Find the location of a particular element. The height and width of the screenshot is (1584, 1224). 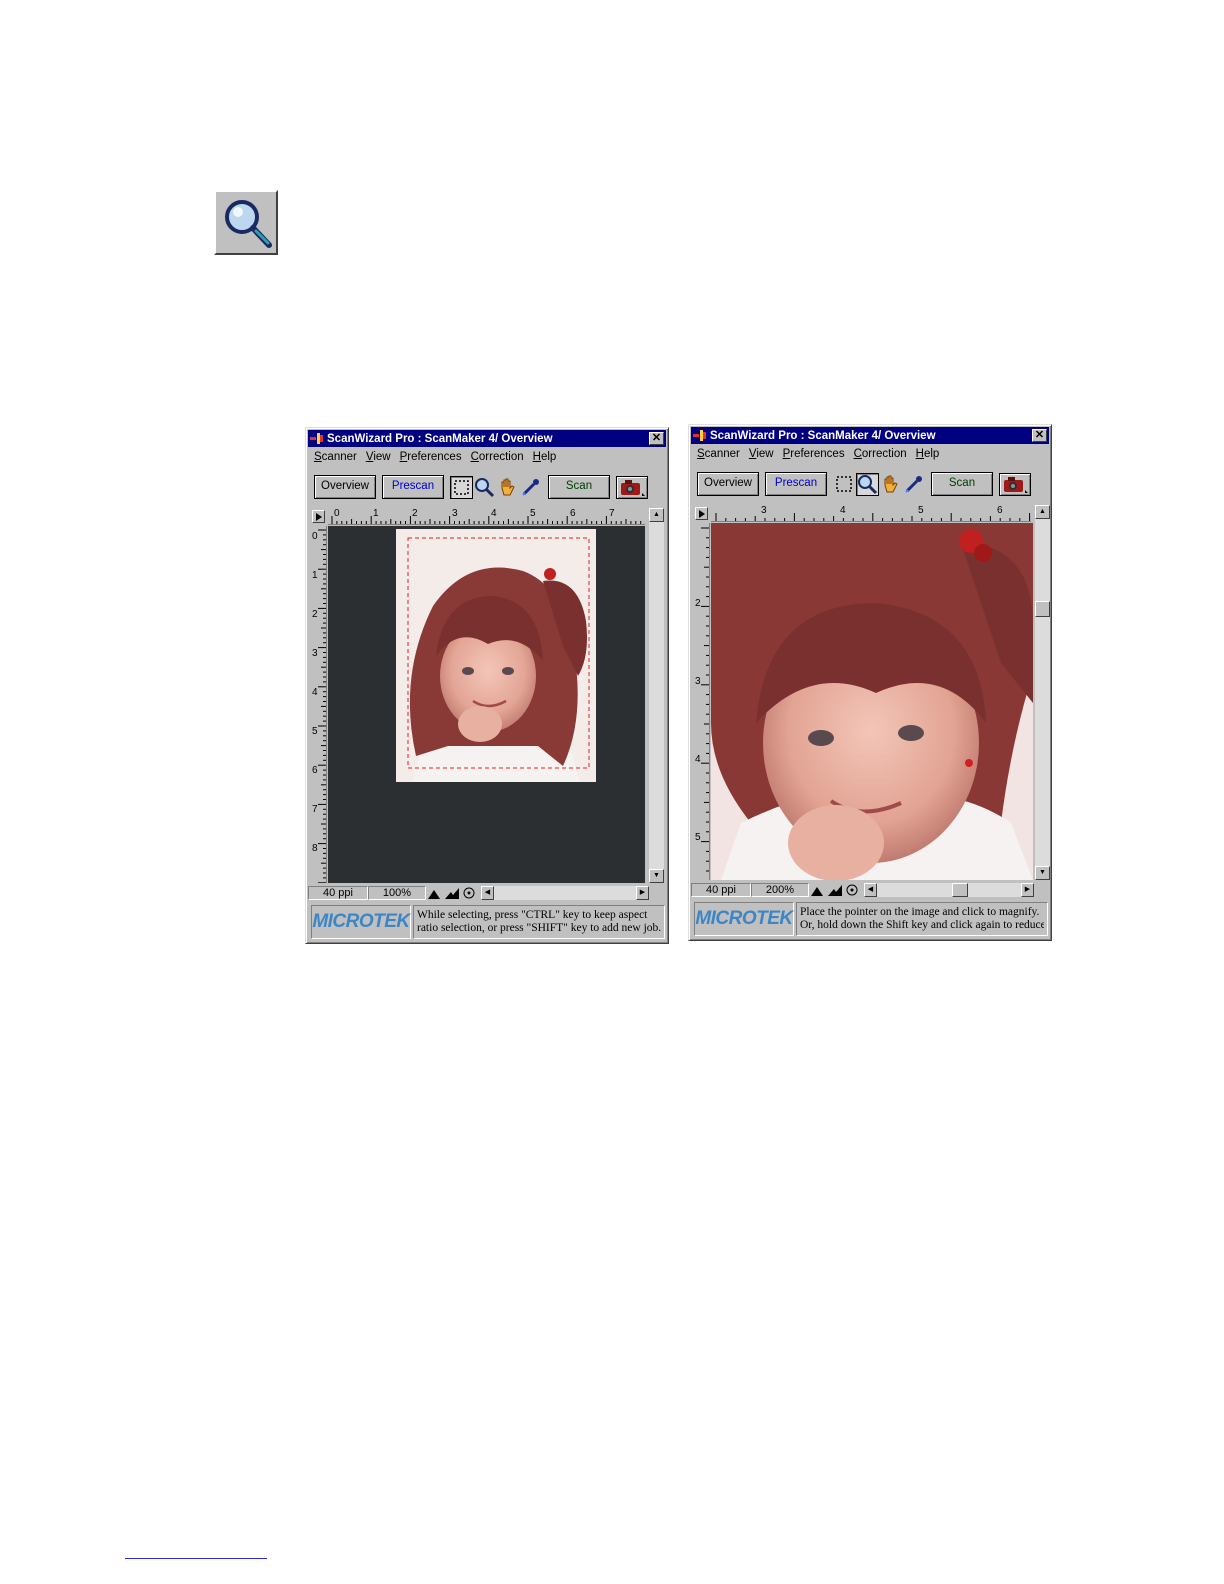

horizontal-scroll-thumb is located at coordinates (960, 890).